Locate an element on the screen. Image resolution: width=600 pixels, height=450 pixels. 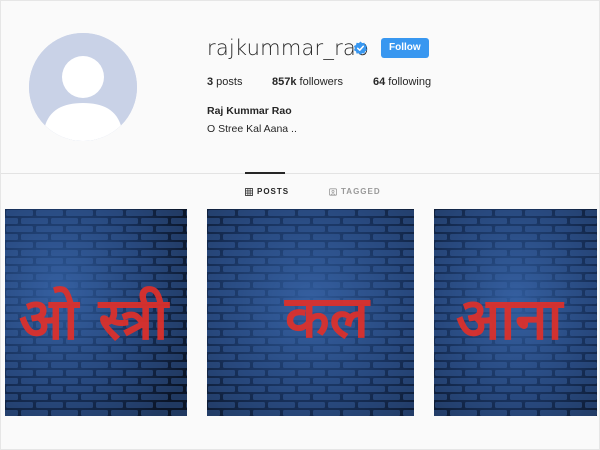
active-tab-indicator is located at coordinates (265, 173).